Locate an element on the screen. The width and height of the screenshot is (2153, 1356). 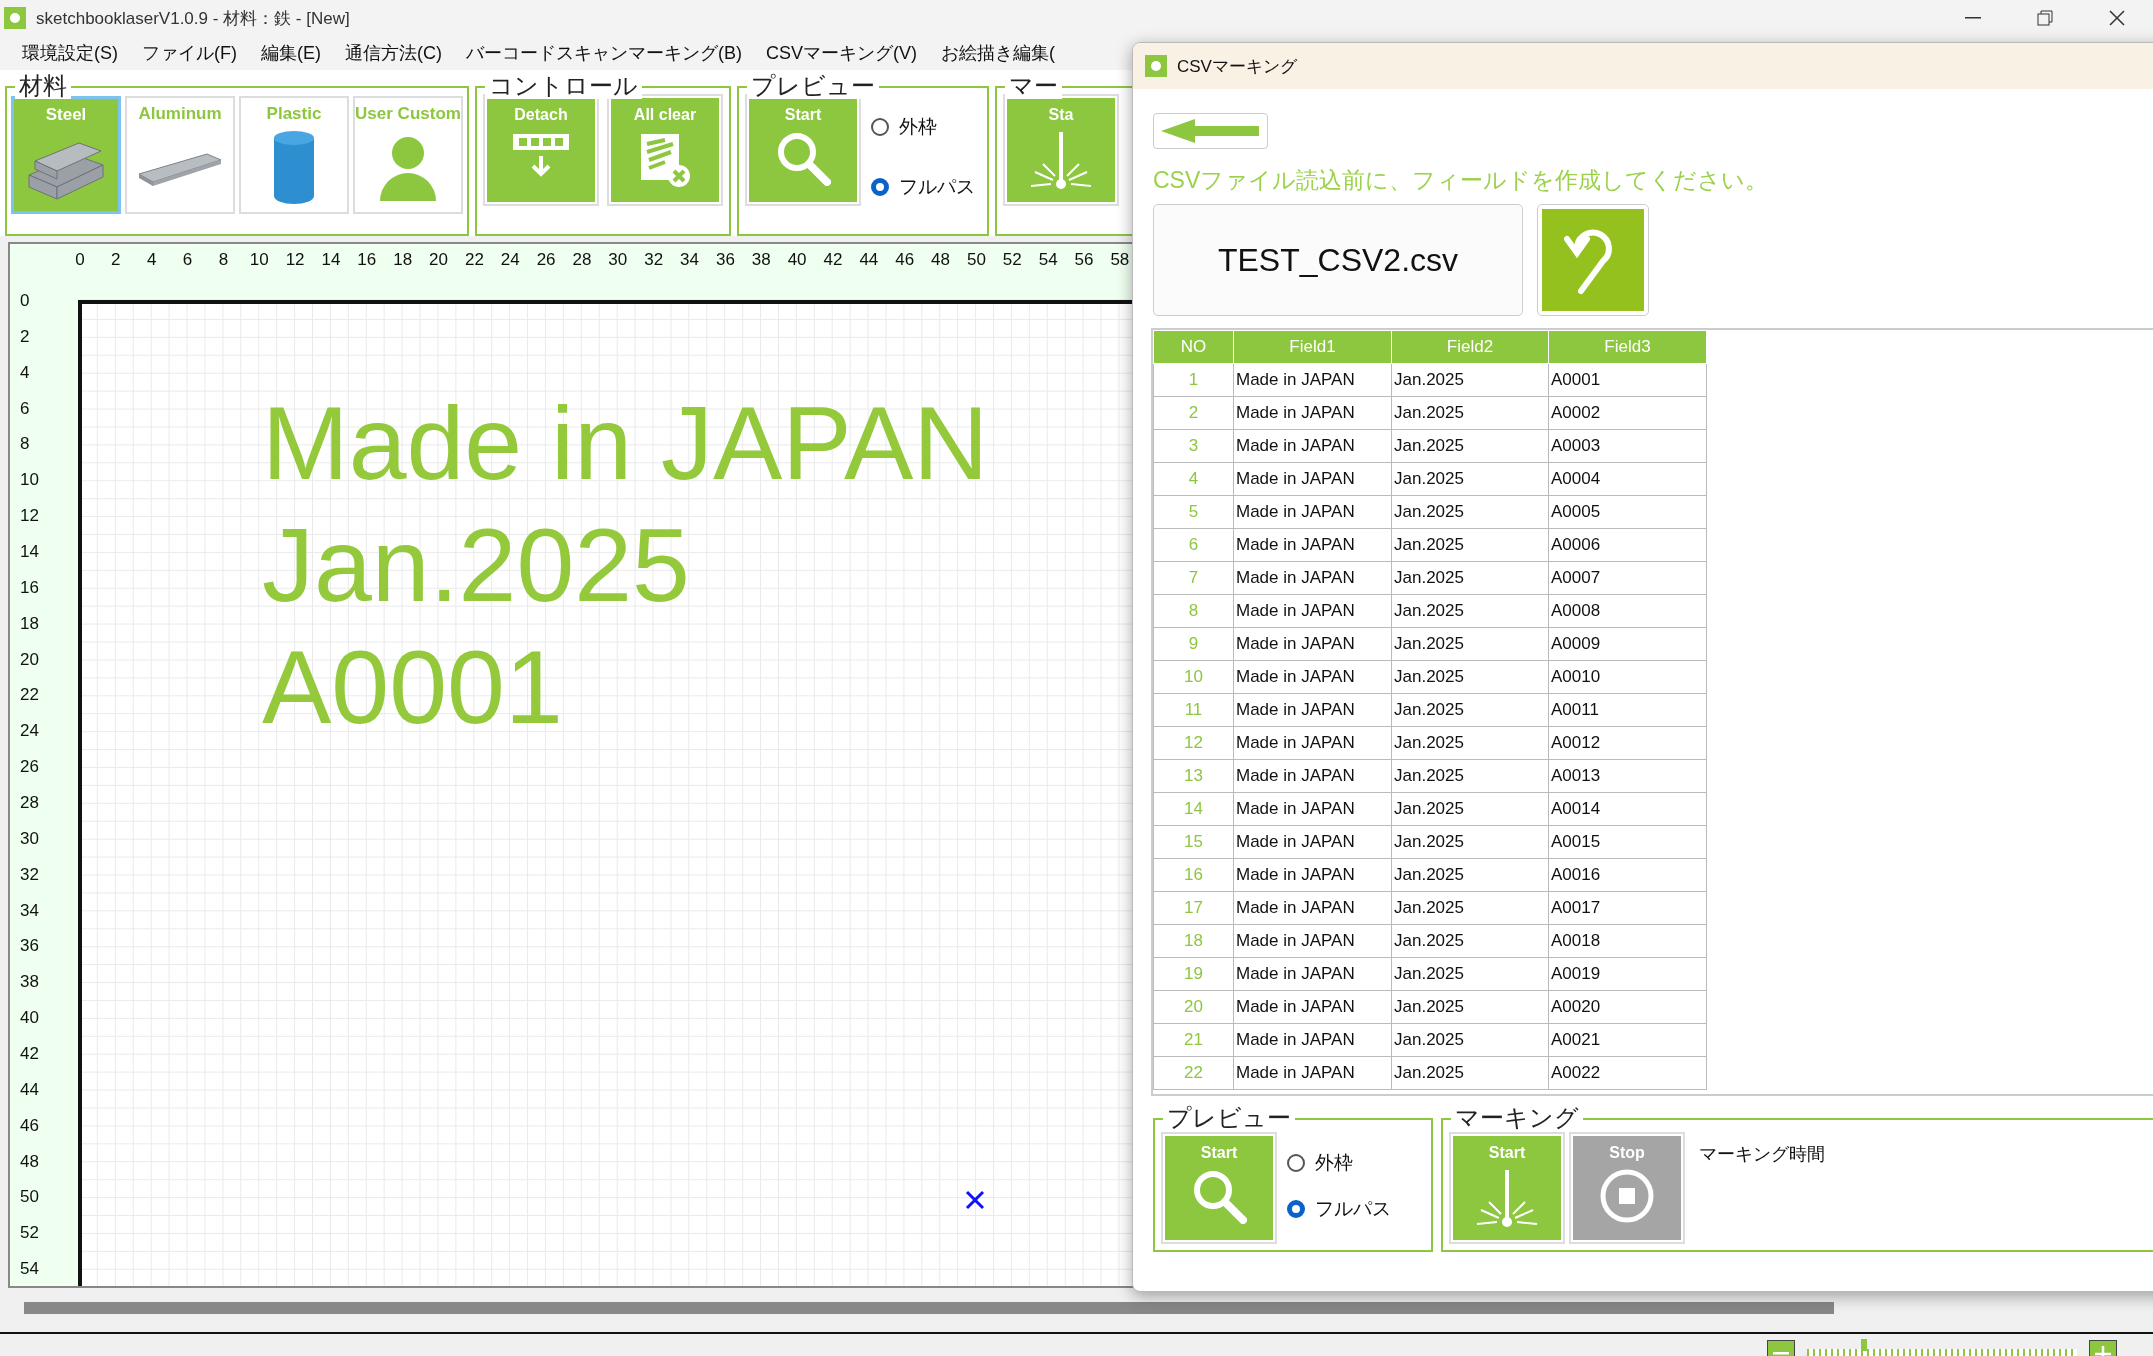
minus-icon is located at coordinates (1781, 1354).